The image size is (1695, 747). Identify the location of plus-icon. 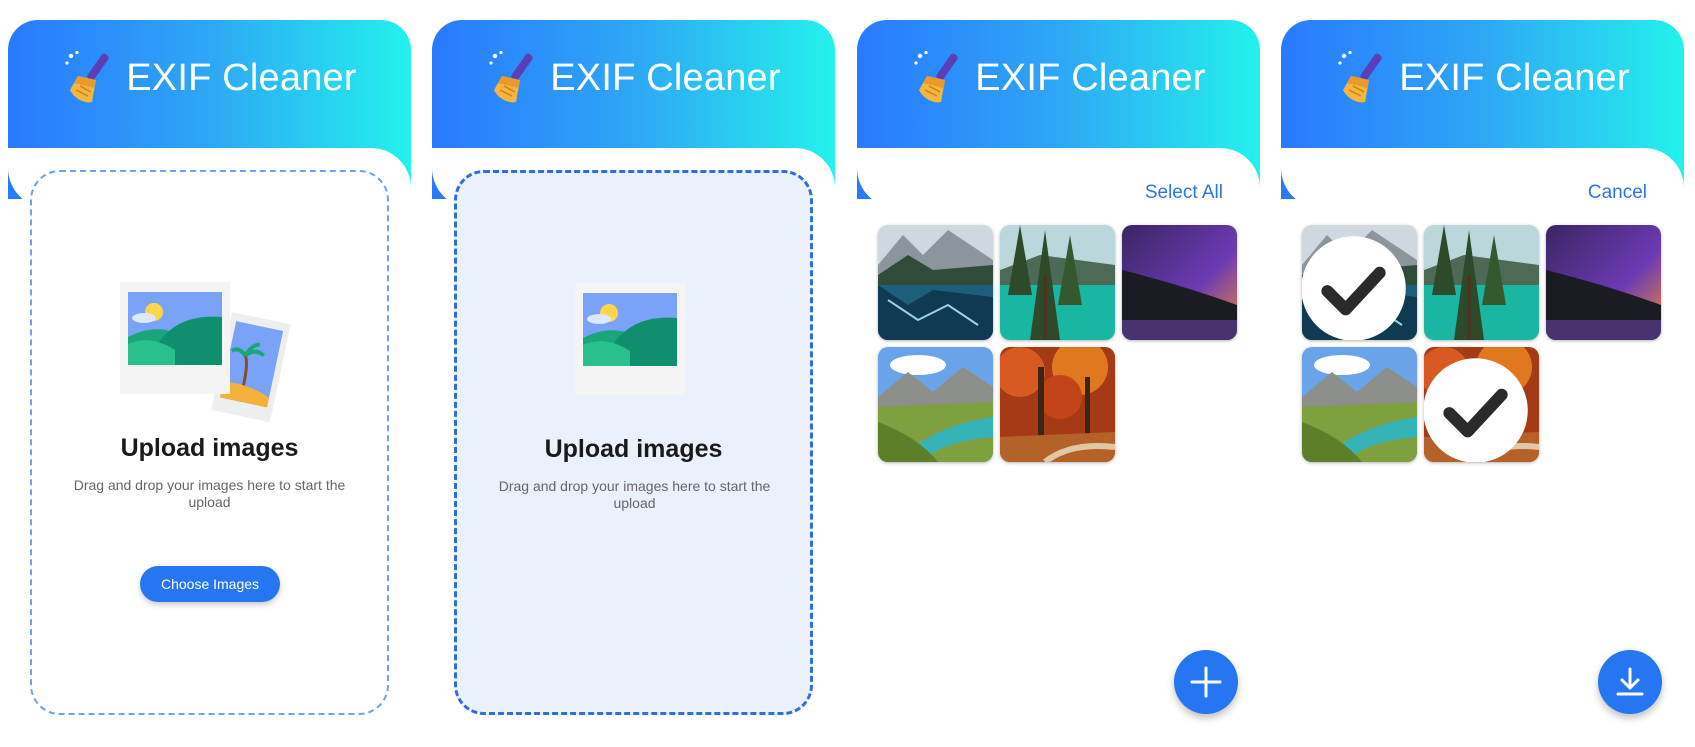
(1206, 682).